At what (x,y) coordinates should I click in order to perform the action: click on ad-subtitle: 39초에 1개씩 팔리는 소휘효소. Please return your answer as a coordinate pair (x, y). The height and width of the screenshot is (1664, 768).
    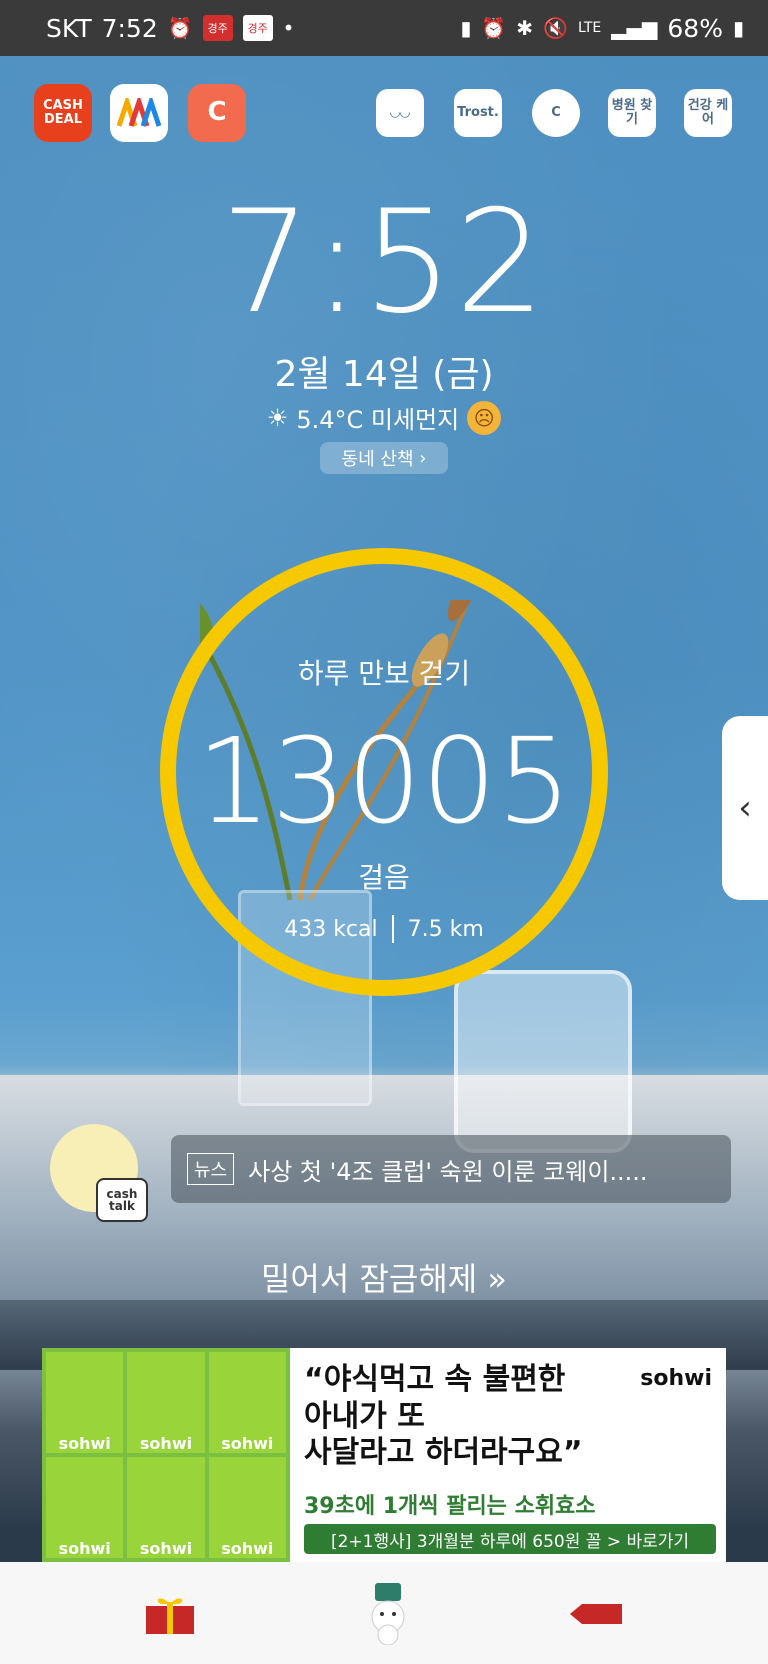
    Looking at the image, I should click on (450, 1506).